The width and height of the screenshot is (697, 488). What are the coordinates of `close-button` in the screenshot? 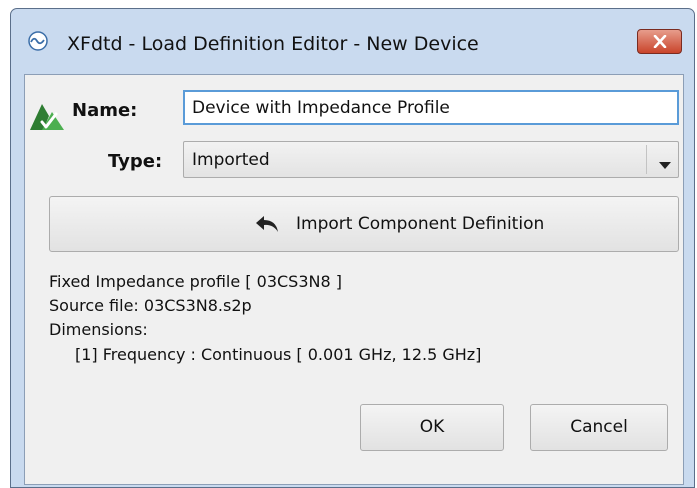 It's located at (659, 41).